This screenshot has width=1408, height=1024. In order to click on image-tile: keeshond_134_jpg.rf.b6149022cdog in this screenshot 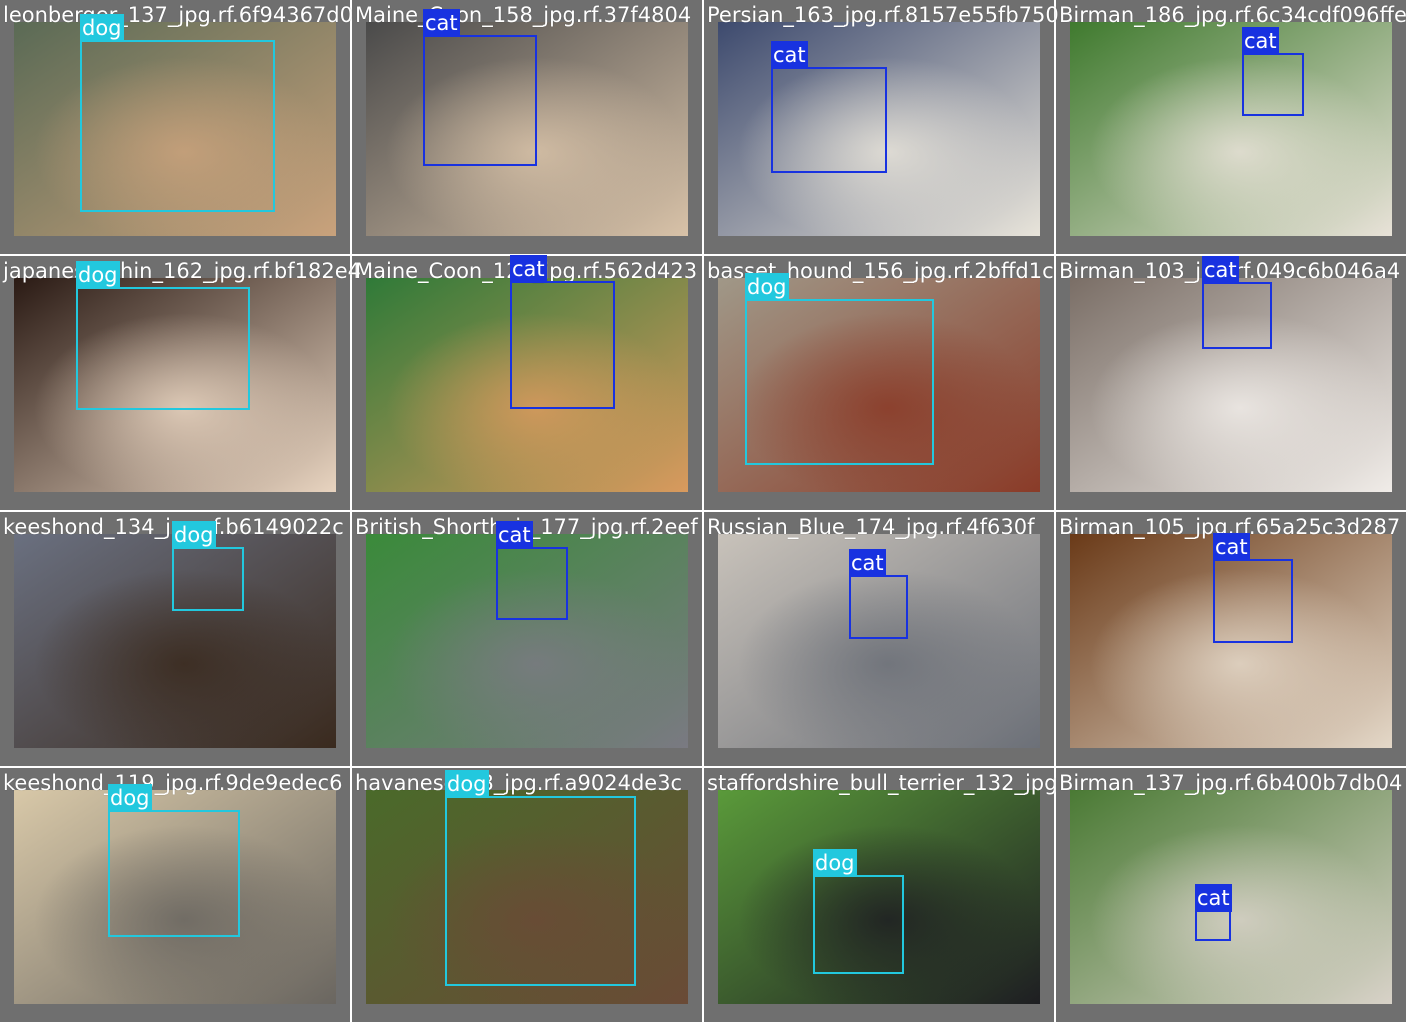, I will do `click(176, 640)`.